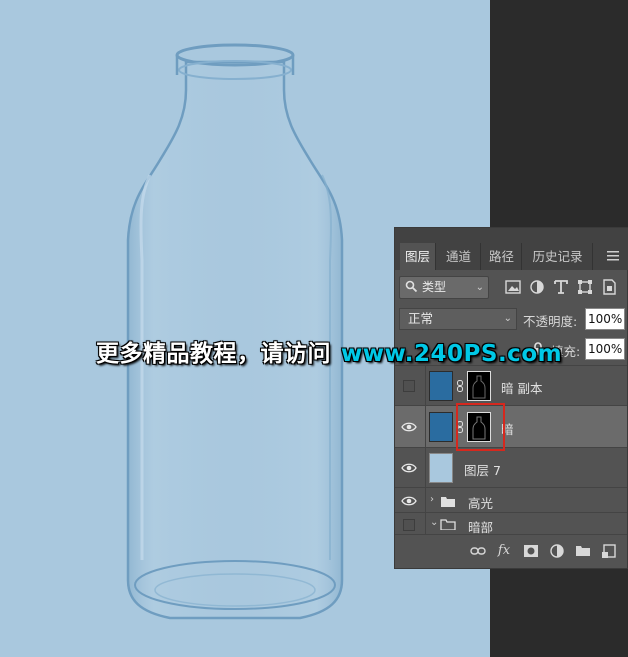 This screenshot has height=657, width=628. What do you see at coordinates (448, 502) in the screenshot?
I see `folder-icon` at bounding box center [448, 502].